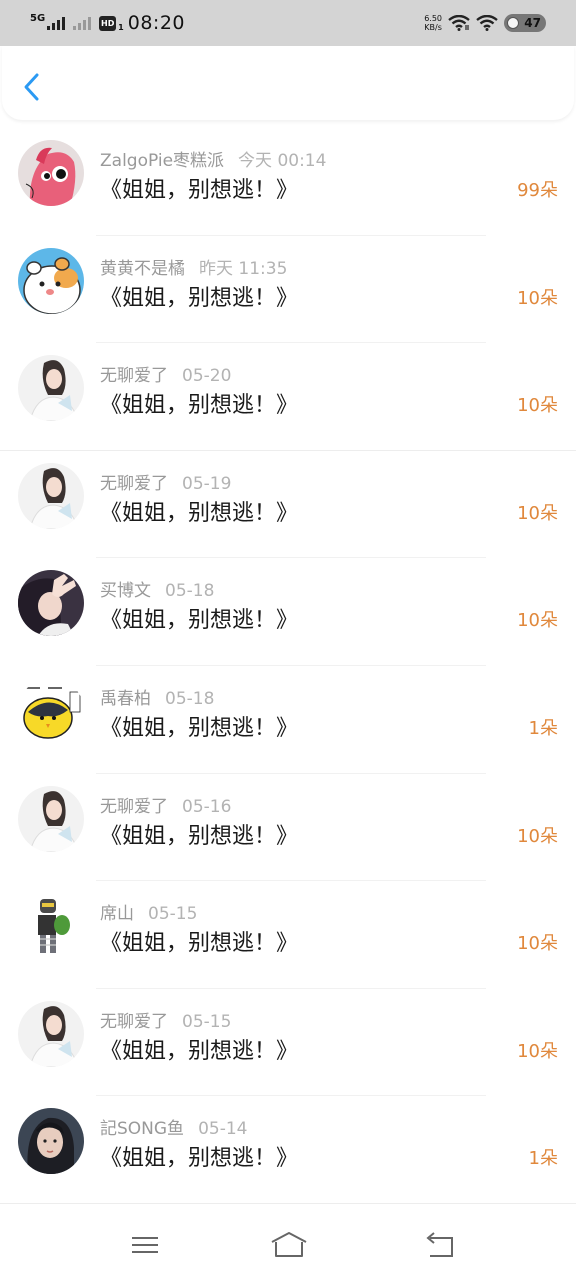  Describe the element at coordinates (38, 18) in the screenshot. I see `network-type: 5G` at that location.